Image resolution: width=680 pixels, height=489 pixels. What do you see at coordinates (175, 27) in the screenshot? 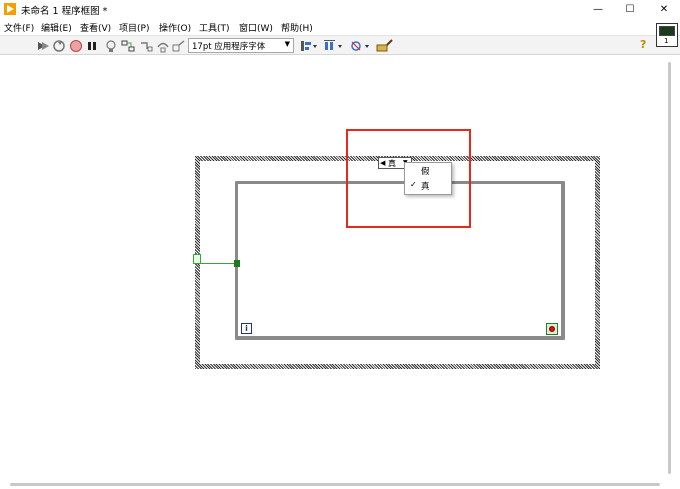
I see `menu-operate: 操作(O)` at bounding box center [175, 27].